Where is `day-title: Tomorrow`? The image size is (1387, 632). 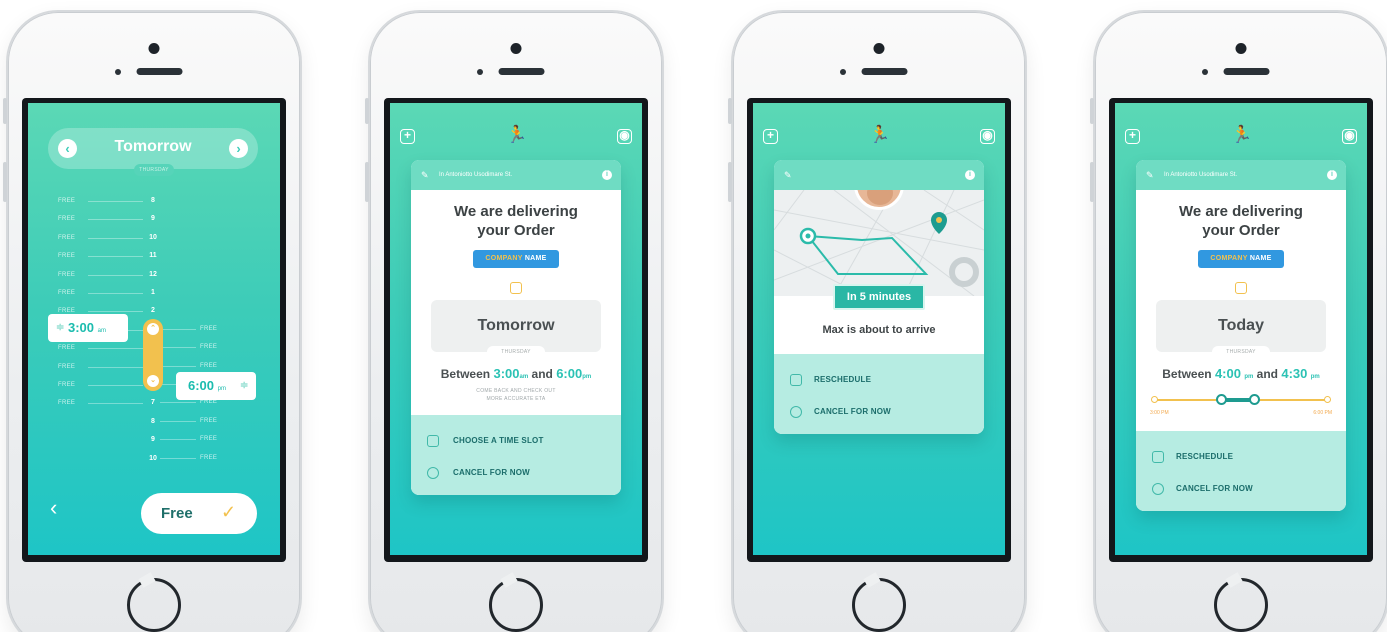
day-title: Tomorrow is located at coordinates (153, 146).